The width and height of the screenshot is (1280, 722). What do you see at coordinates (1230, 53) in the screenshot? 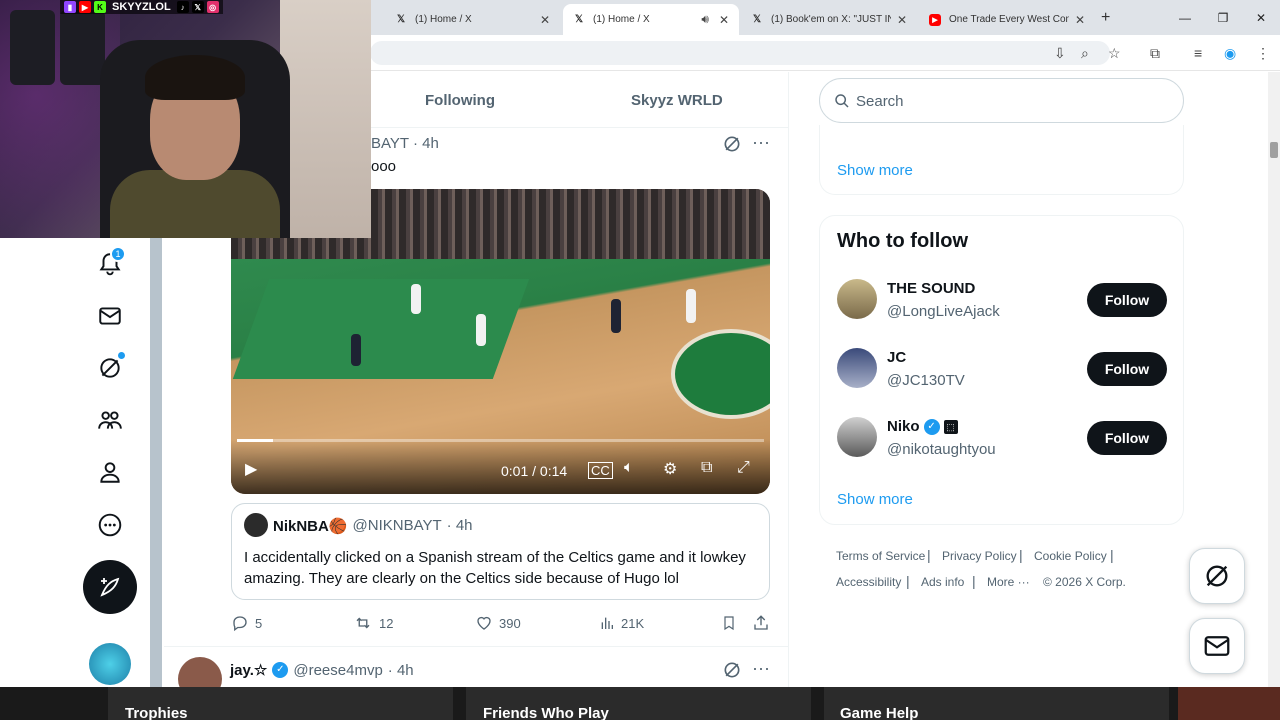
I see `profile-icon: ◉` at bounding box center [1230, 53].